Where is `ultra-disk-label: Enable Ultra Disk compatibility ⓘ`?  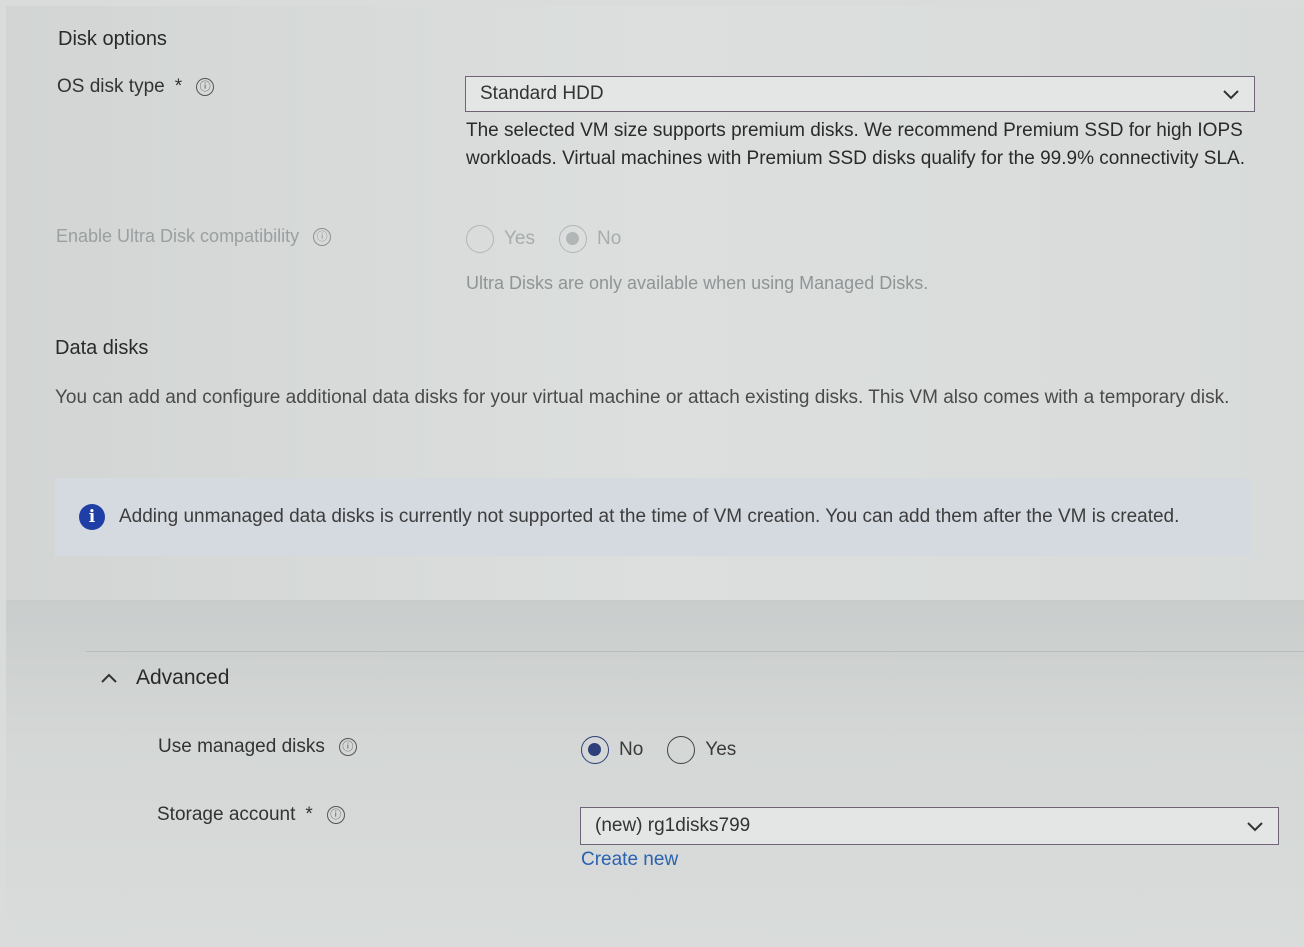
ultra-disk-label: Enable Ultra Disk compatibility ⓘ is located at coordinates (194, 236).